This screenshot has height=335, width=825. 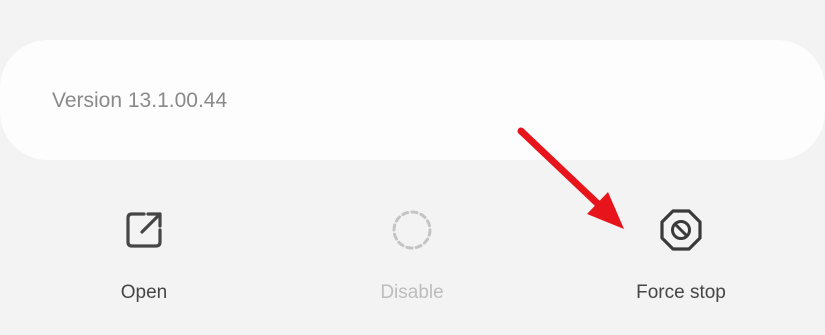 I want to click on open-external-icon, so click(x=144, y=230).